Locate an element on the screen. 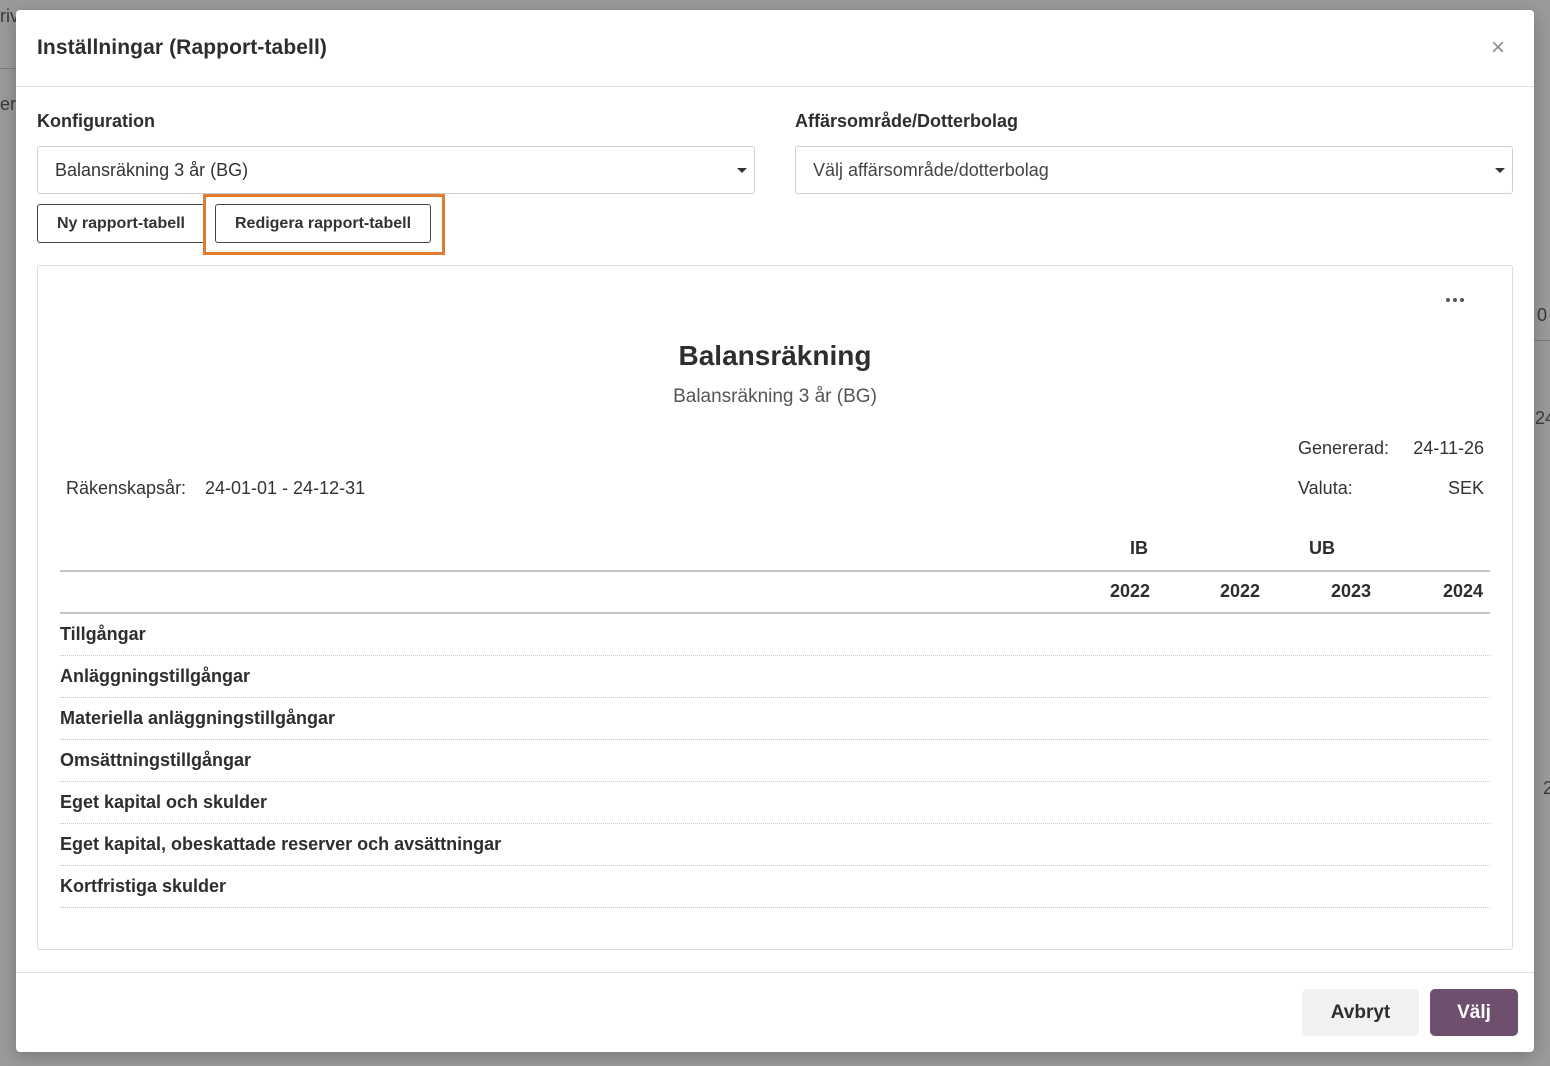  column-group-ub: UB is located at coordinates (1322, 548).